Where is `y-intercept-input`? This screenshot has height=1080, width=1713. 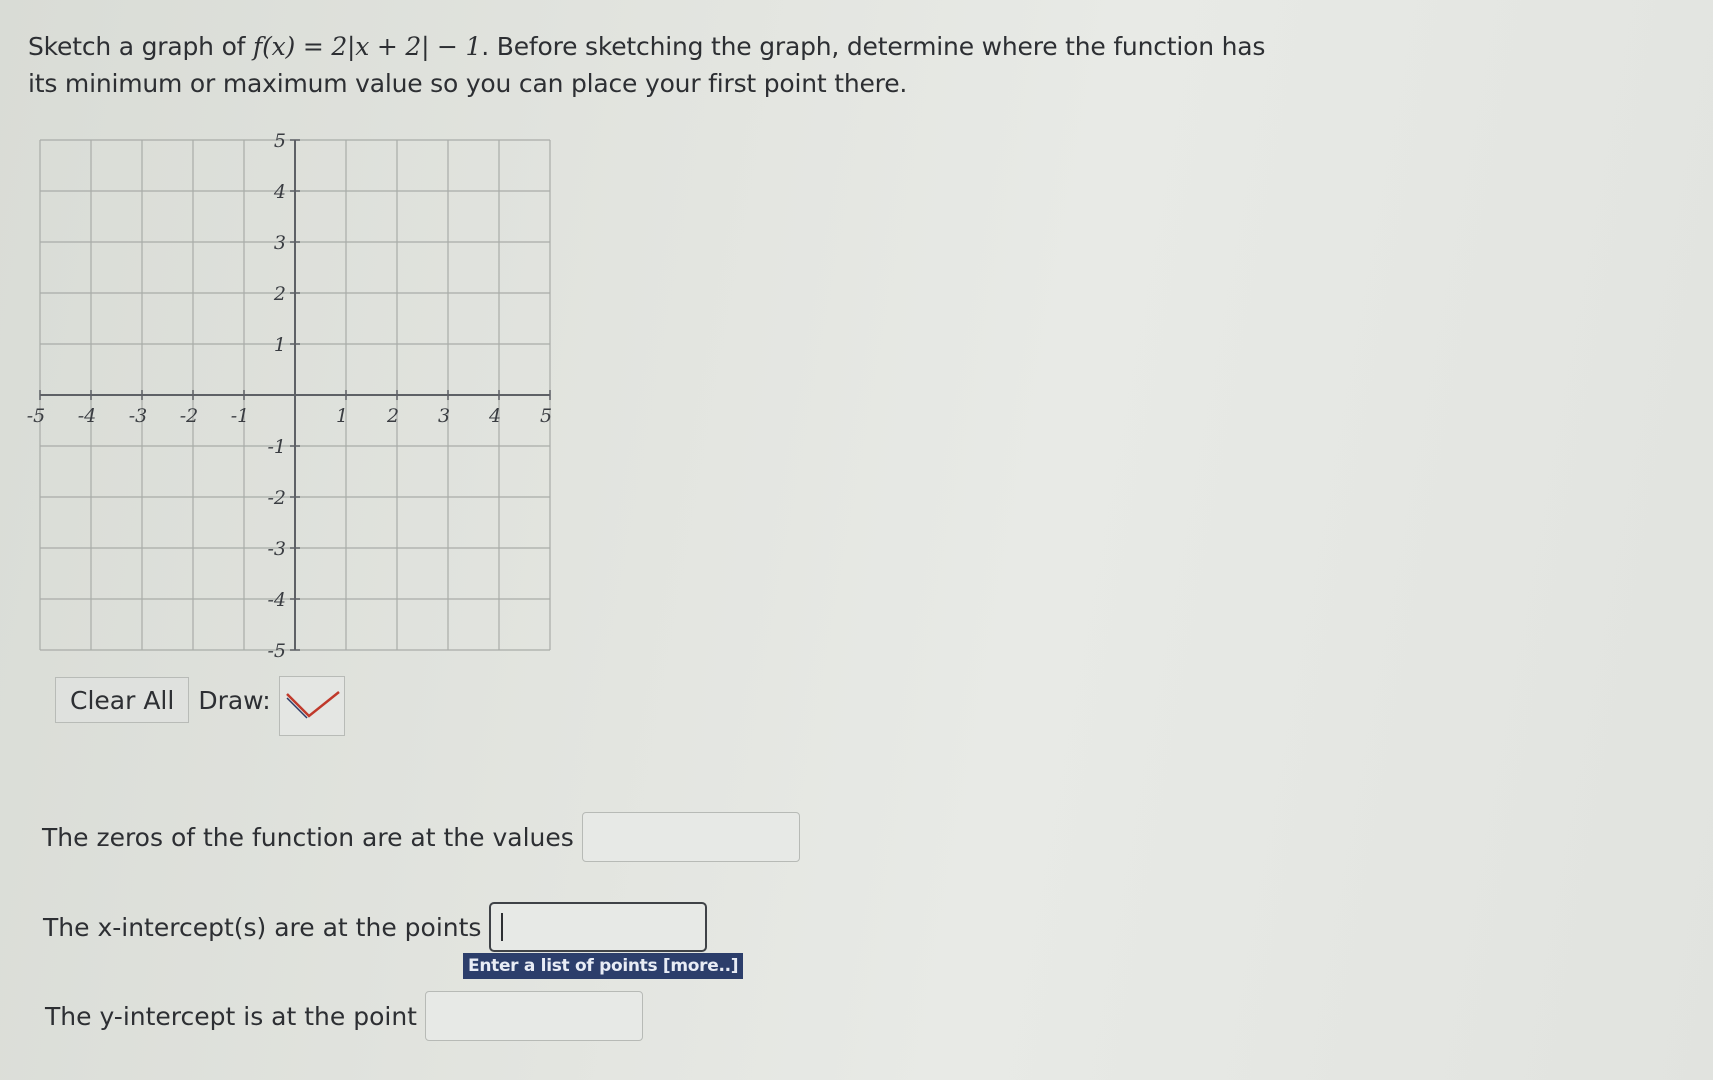 y-intercept-input is located at coordinates (534, 1016).